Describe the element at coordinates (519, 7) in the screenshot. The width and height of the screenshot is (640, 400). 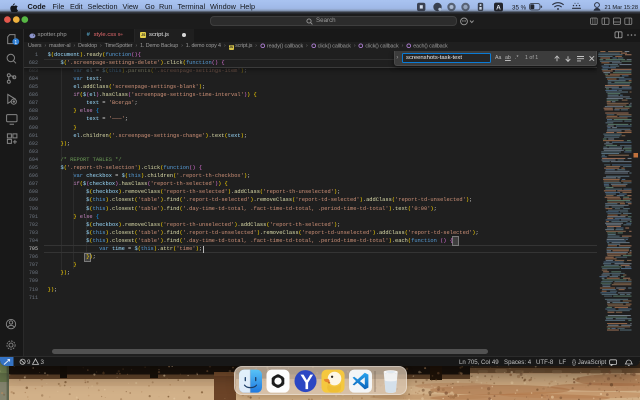
I see `svg-text: 35 %` at that location.